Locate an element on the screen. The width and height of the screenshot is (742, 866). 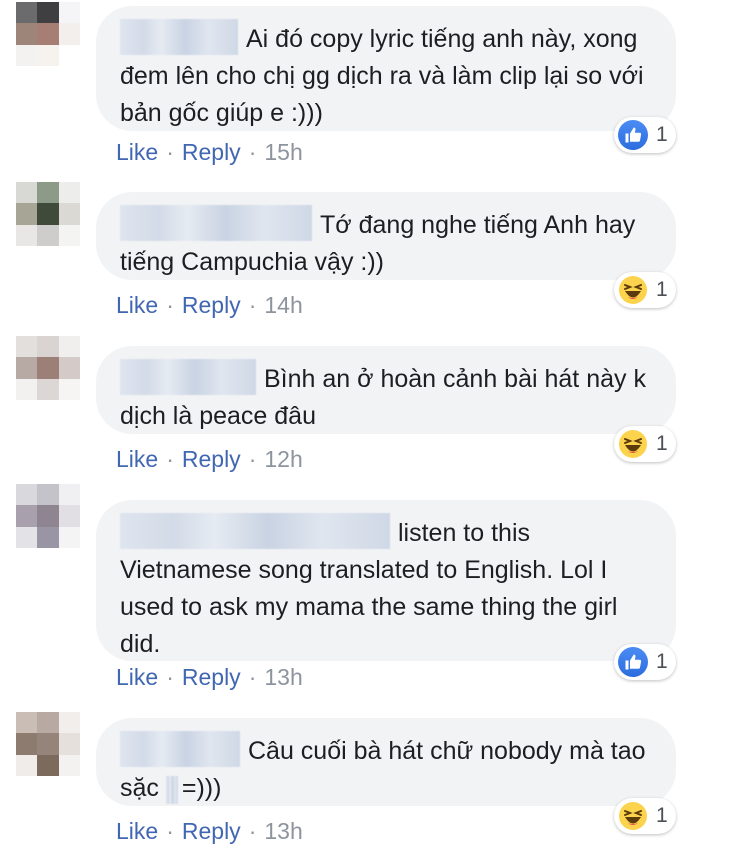
comment-actions: Like · Reply · 12h is located at coordinates (209, 459).